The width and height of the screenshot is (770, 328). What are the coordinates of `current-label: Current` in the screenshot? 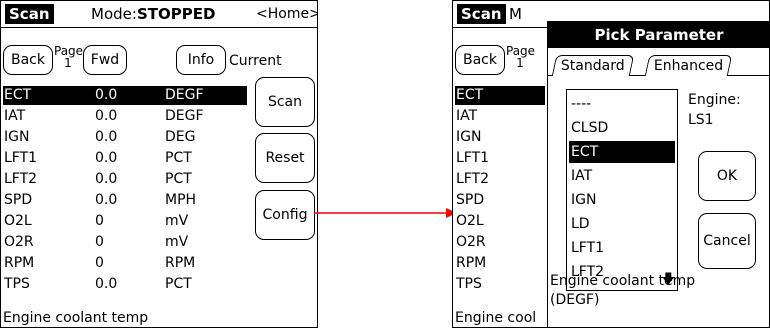 It's located at (255, 61).